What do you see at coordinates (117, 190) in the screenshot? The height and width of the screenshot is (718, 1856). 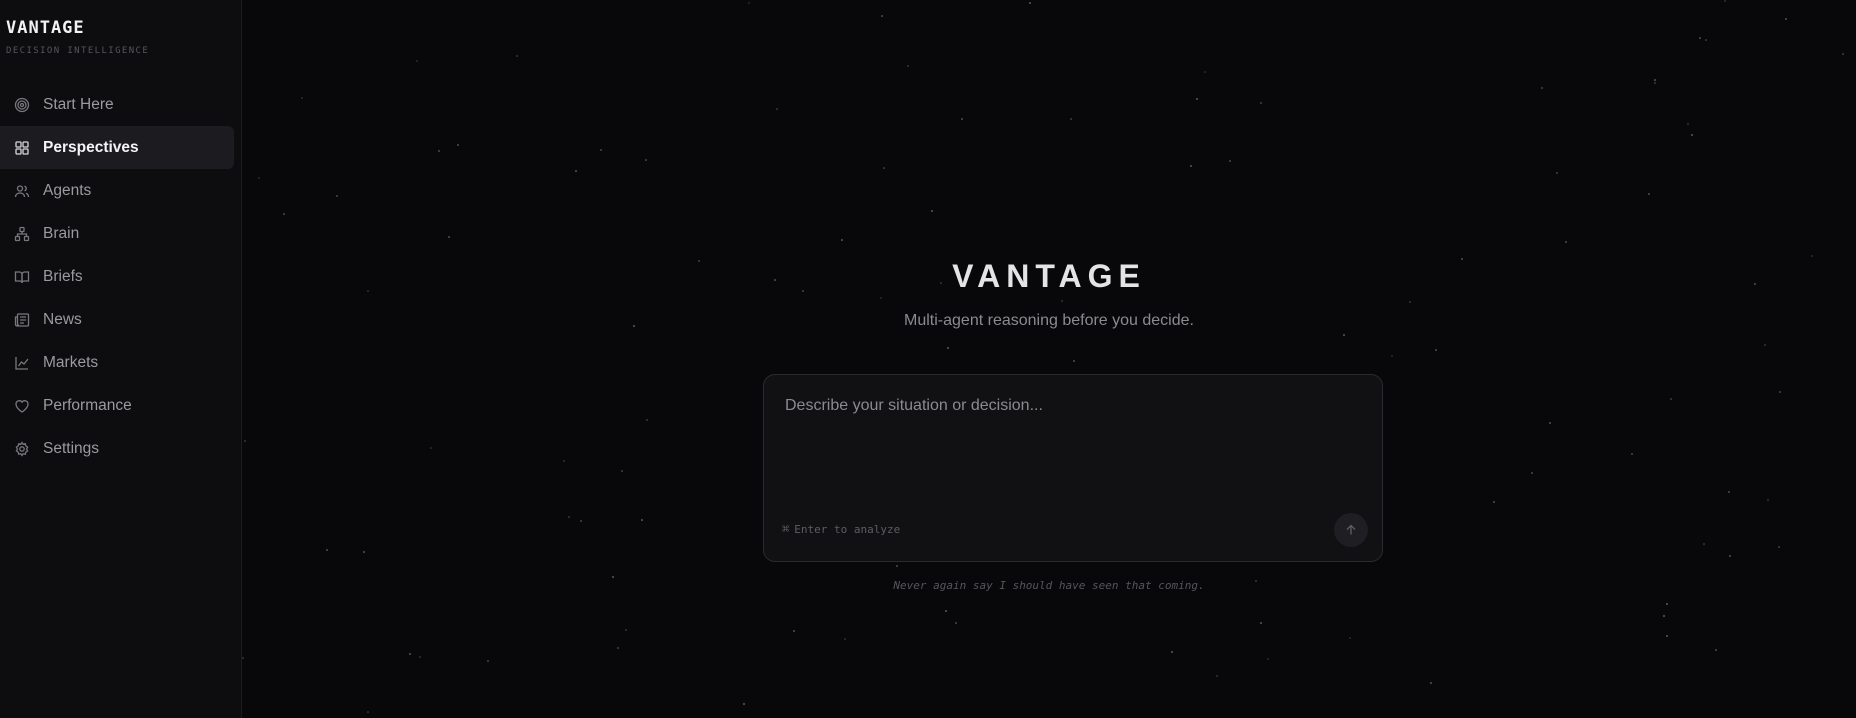 I see `sidebar-item-agents: Agents` at bounding box center [117, 190].